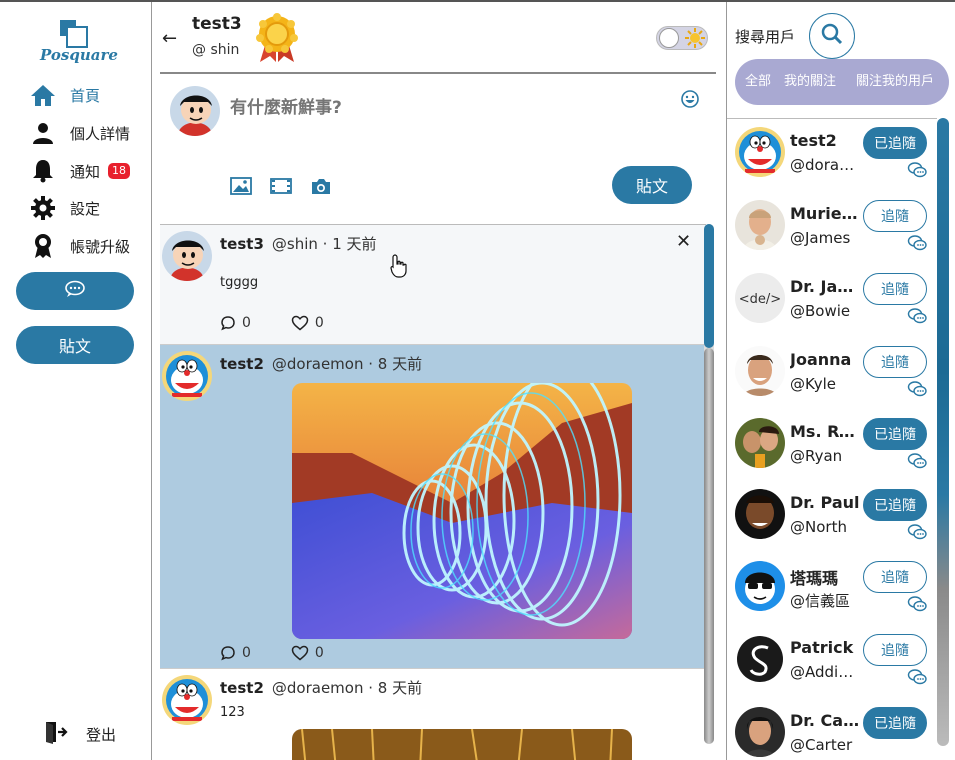 The image size is (955, 760). What do you see at coordinates (755, 82) in the screenshot?
I see `tab-all: 全部` at bounding box center [755, 82].